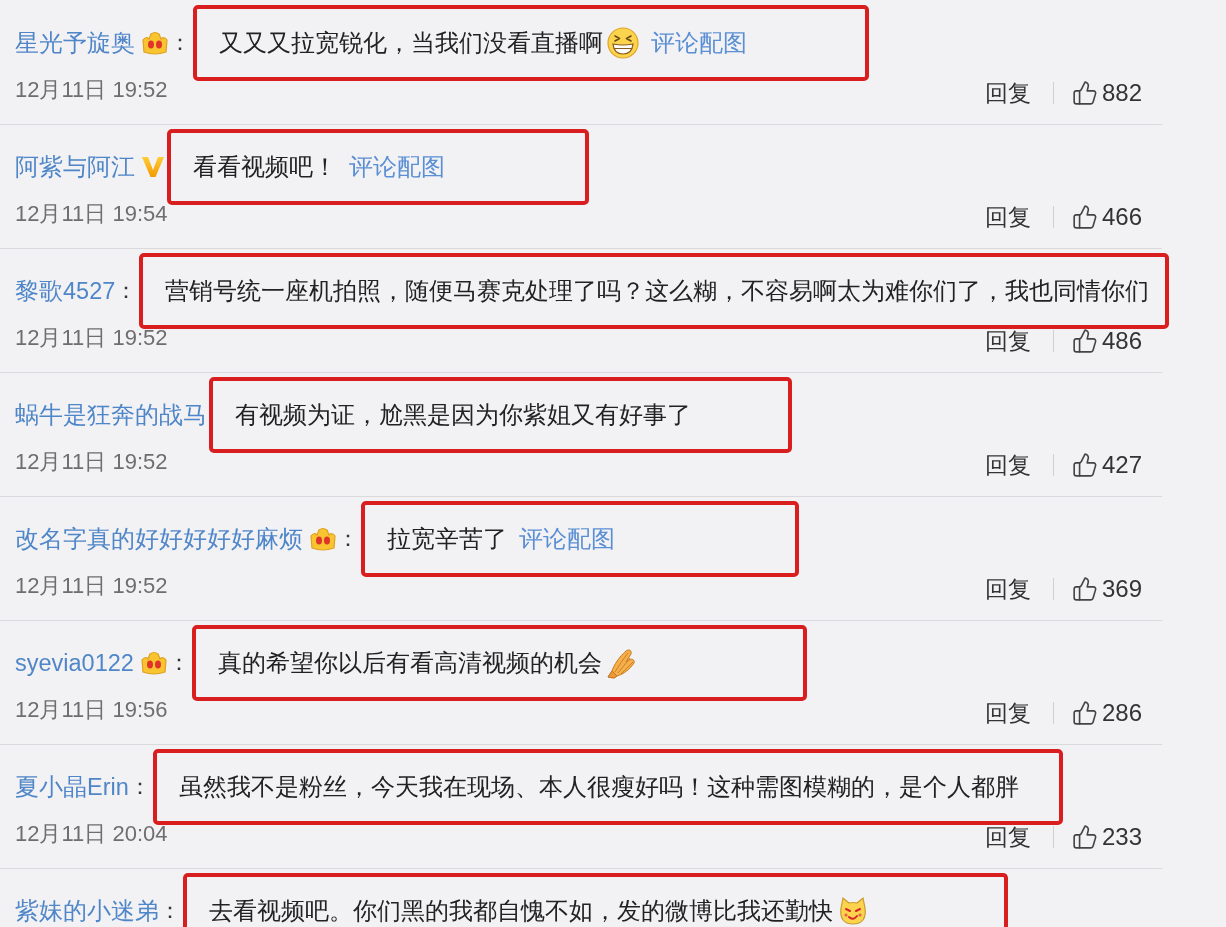 The height and width of the screenshot is (927, 1226). I want to click on like-button: 427, so click(1106, 465).